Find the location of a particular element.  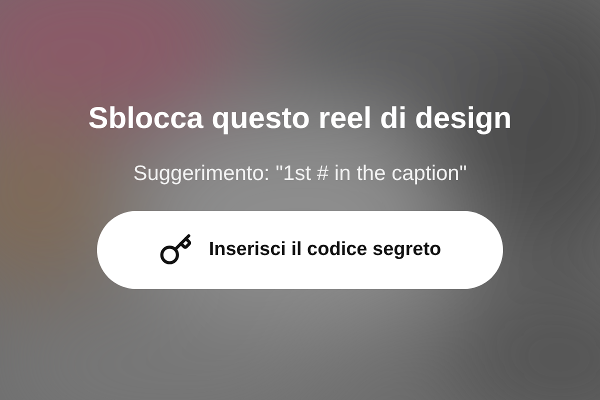

hint-text: Suggerimento: "1st # in the caption" is located at coordinates (300, 174).